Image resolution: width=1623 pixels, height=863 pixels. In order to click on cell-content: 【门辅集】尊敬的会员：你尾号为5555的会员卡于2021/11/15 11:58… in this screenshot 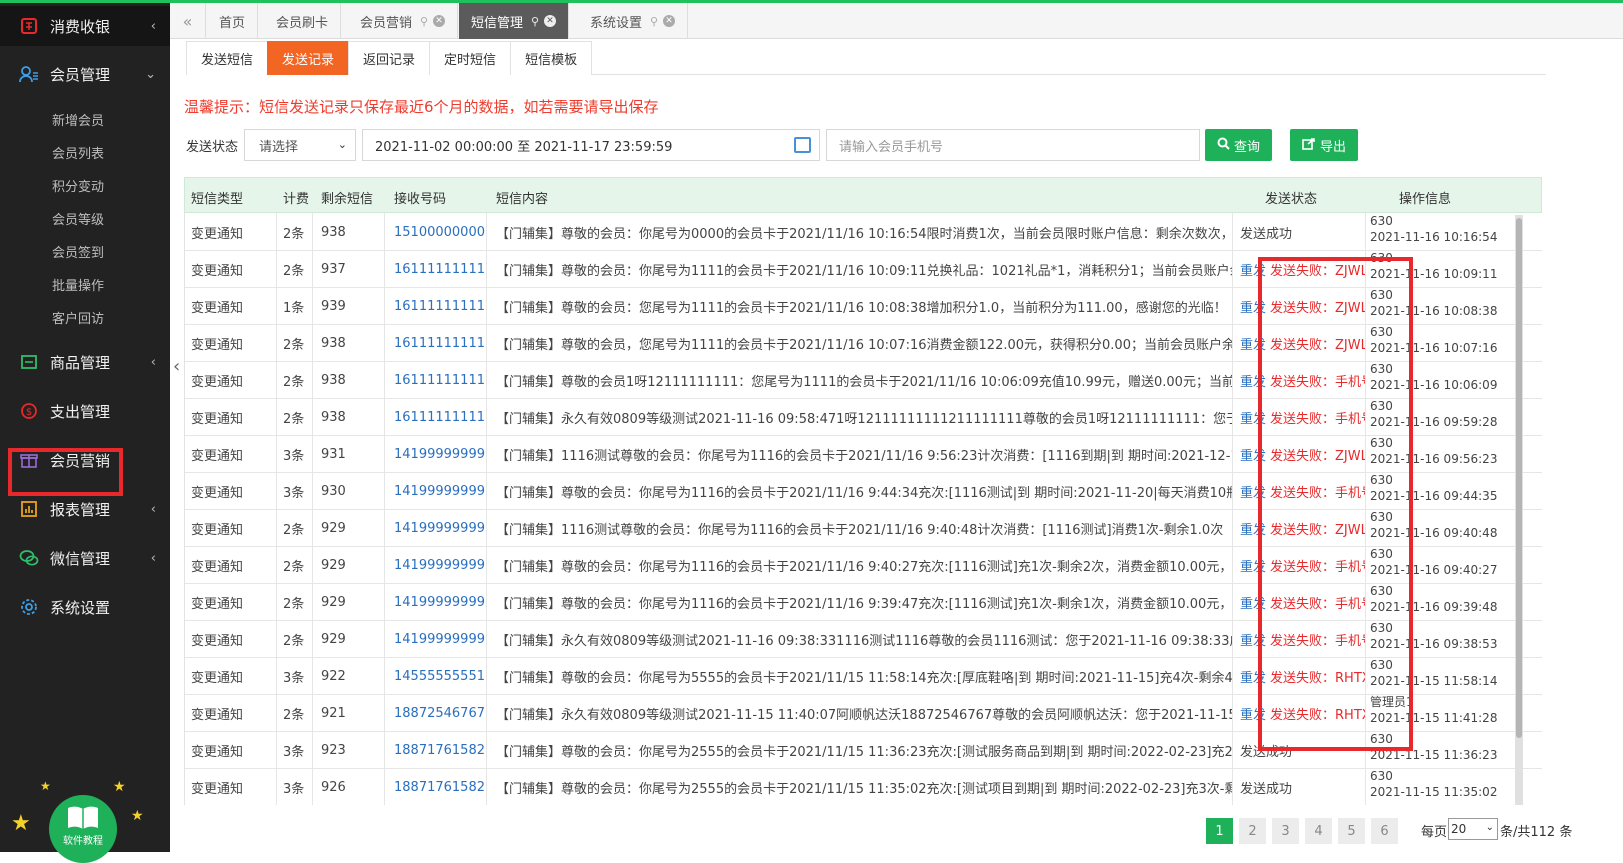, I will do `click(860, 676)`.